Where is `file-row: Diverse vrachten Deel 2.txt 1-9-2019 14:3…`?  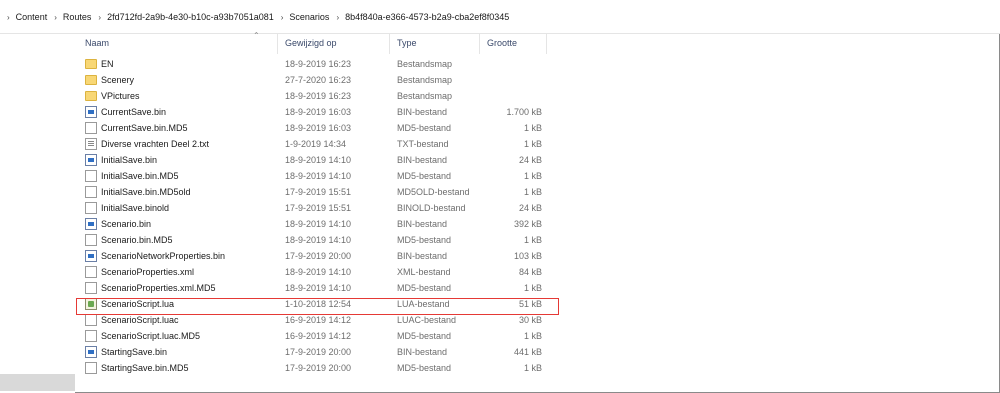
file-row: Diverse vrachten Deel 2.txt 1-9-2019 14:3… is located at coordinates (537, 144).